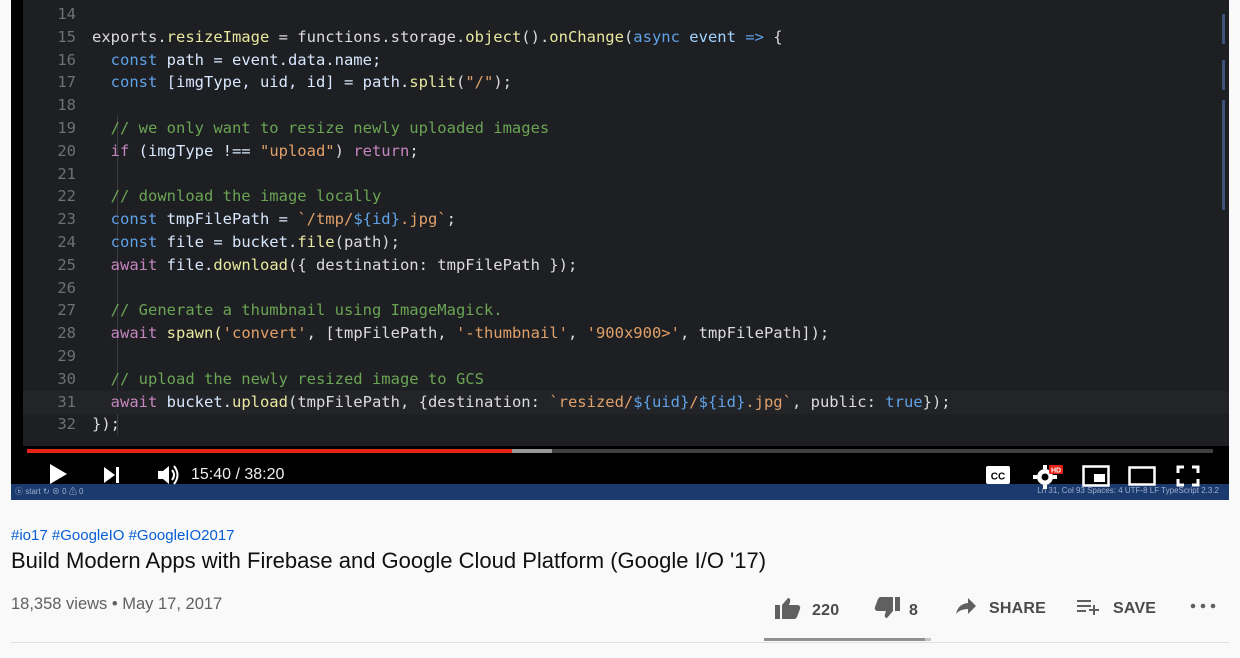 Image resolution: width=1240 pixels, height=658 pixels. I want to click on line-number: 32, so click(66, 424).